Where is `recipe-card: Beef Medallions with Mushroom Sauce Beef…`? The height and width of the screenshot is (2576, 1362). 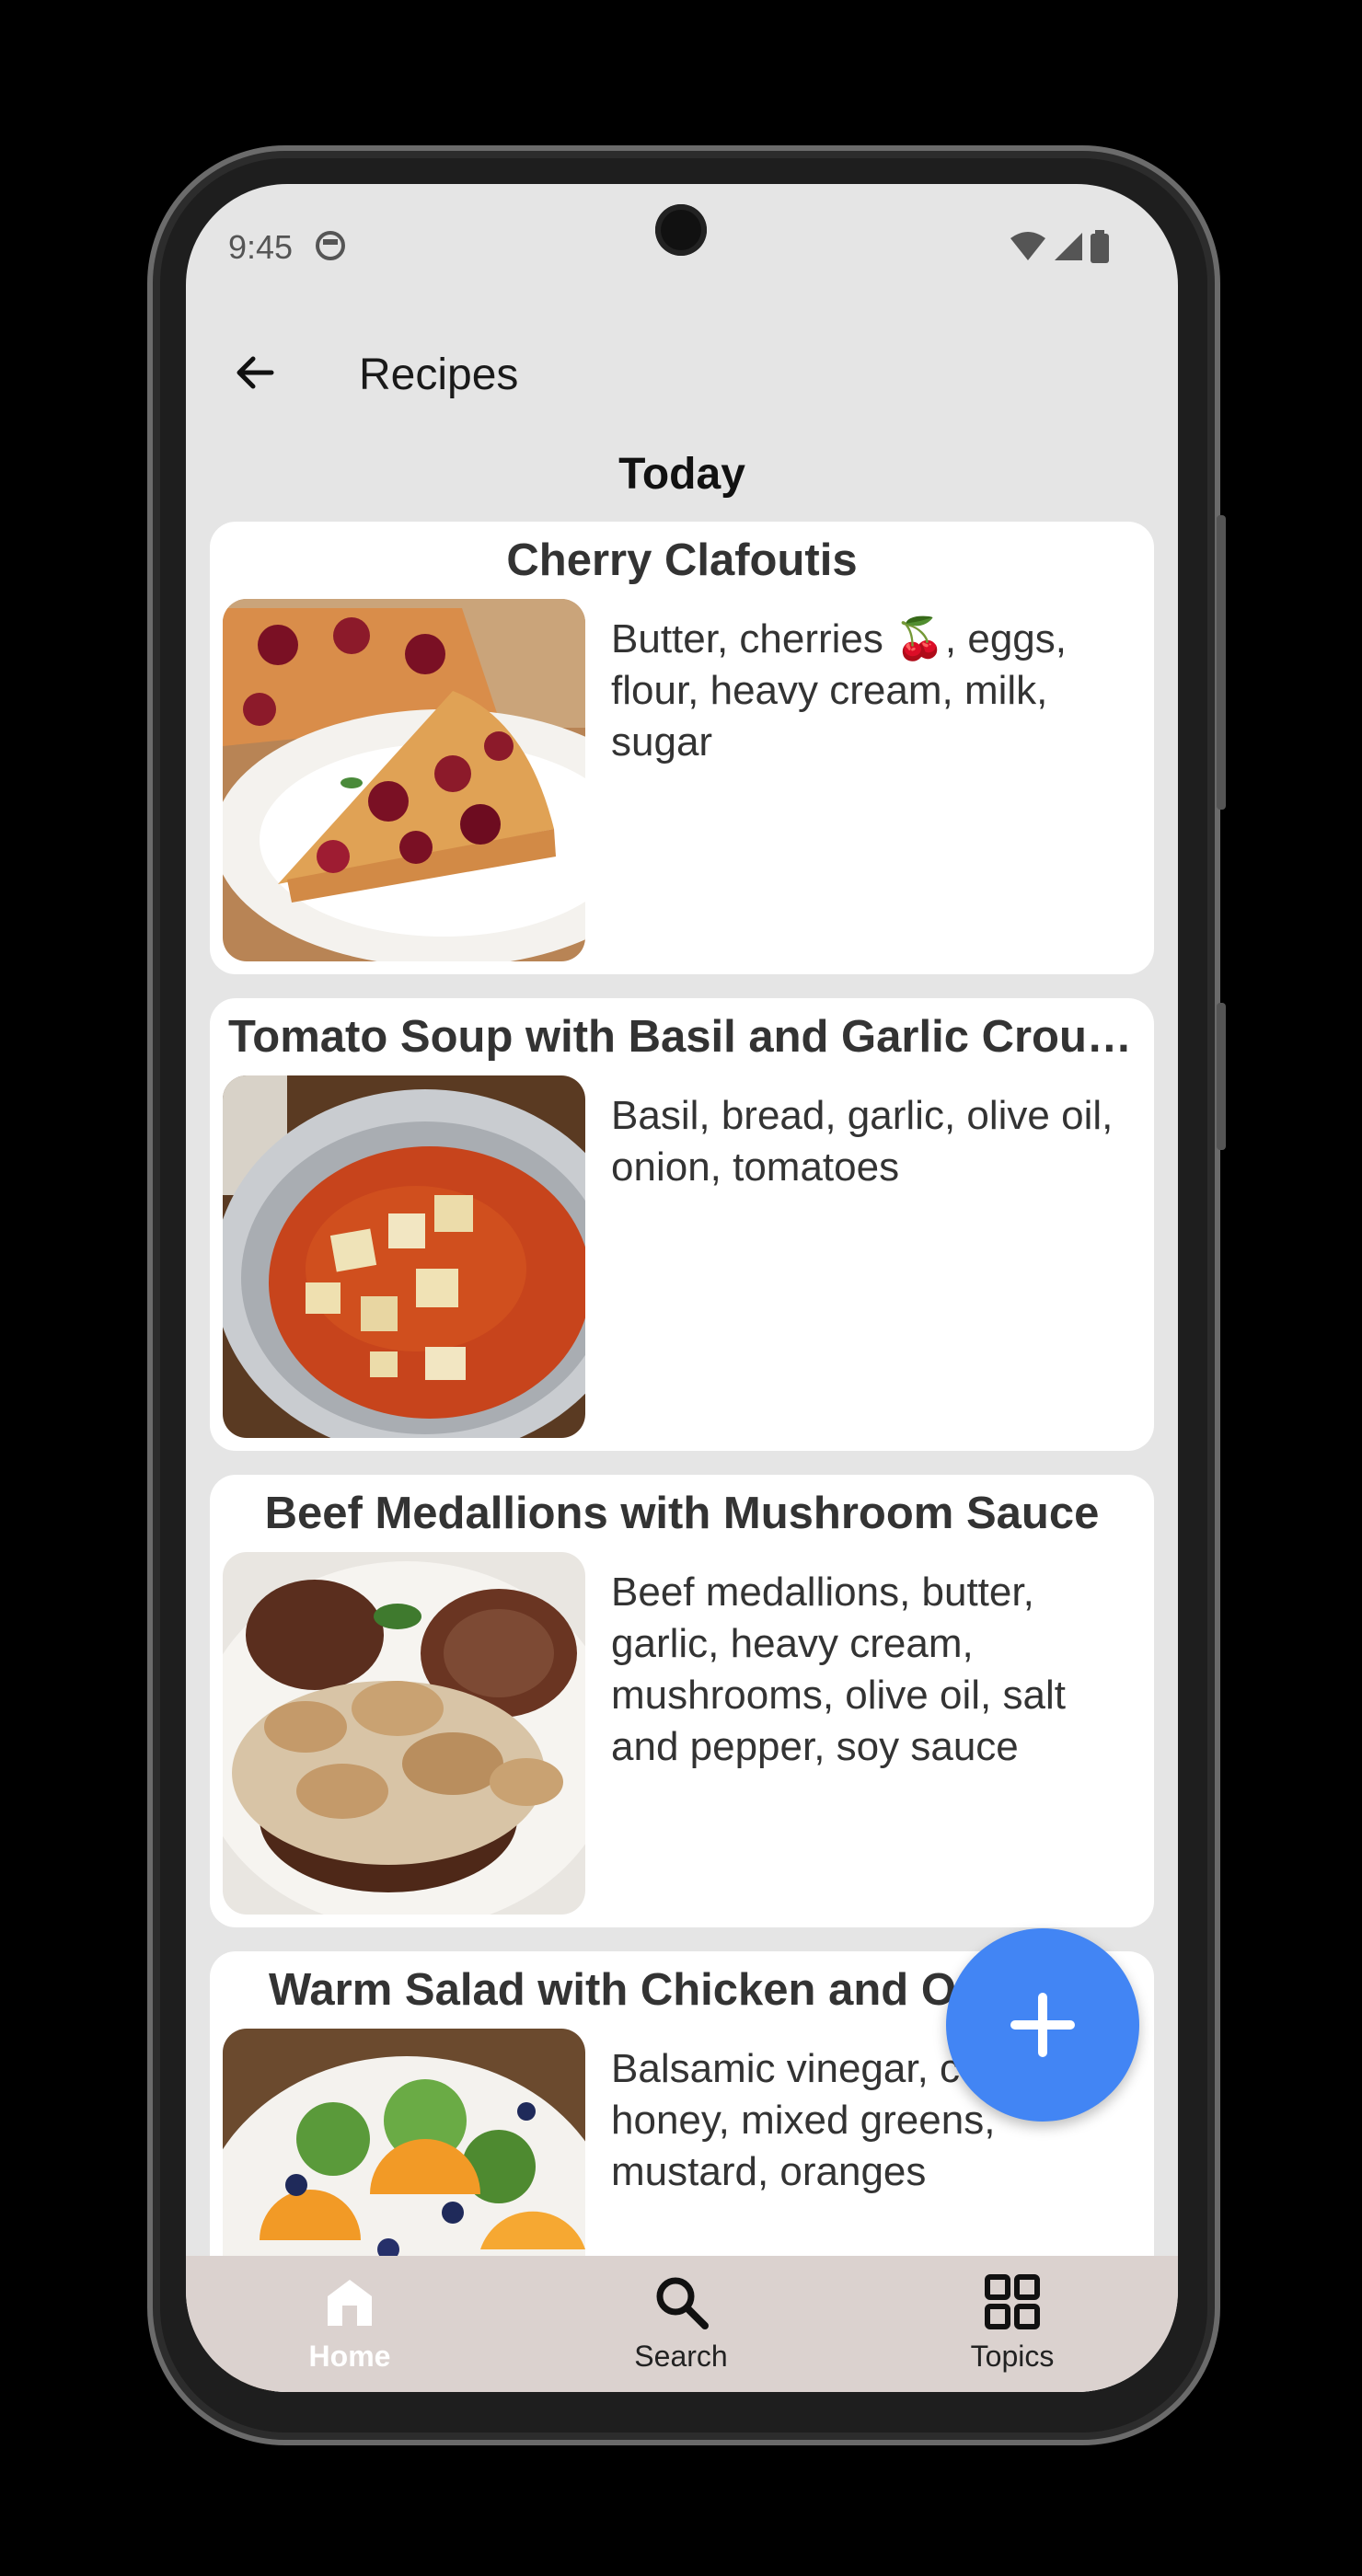 recipe-card: Beef Medallions with Mushroom Sauce Beef… is located at coordinates (682, 1701).